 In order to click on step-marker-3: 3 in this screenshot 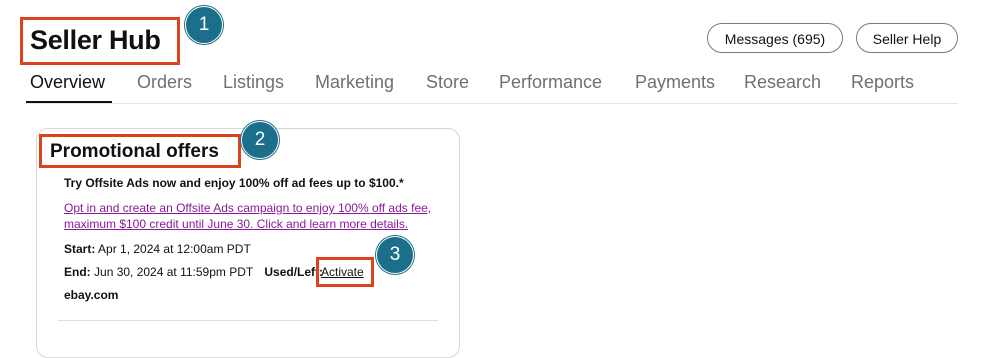, I will do `click(395, 255)`.